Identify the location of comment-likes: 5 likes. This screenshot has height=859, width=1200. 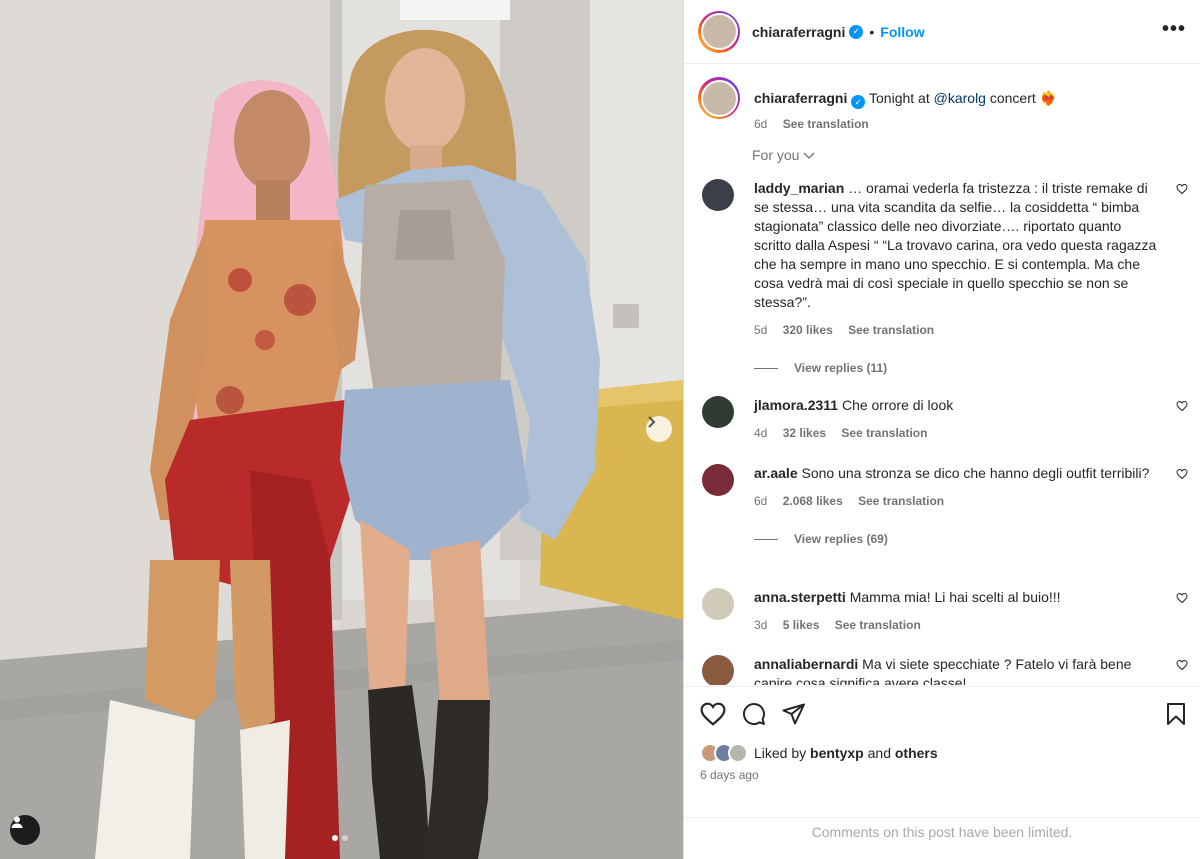
(801, 625).